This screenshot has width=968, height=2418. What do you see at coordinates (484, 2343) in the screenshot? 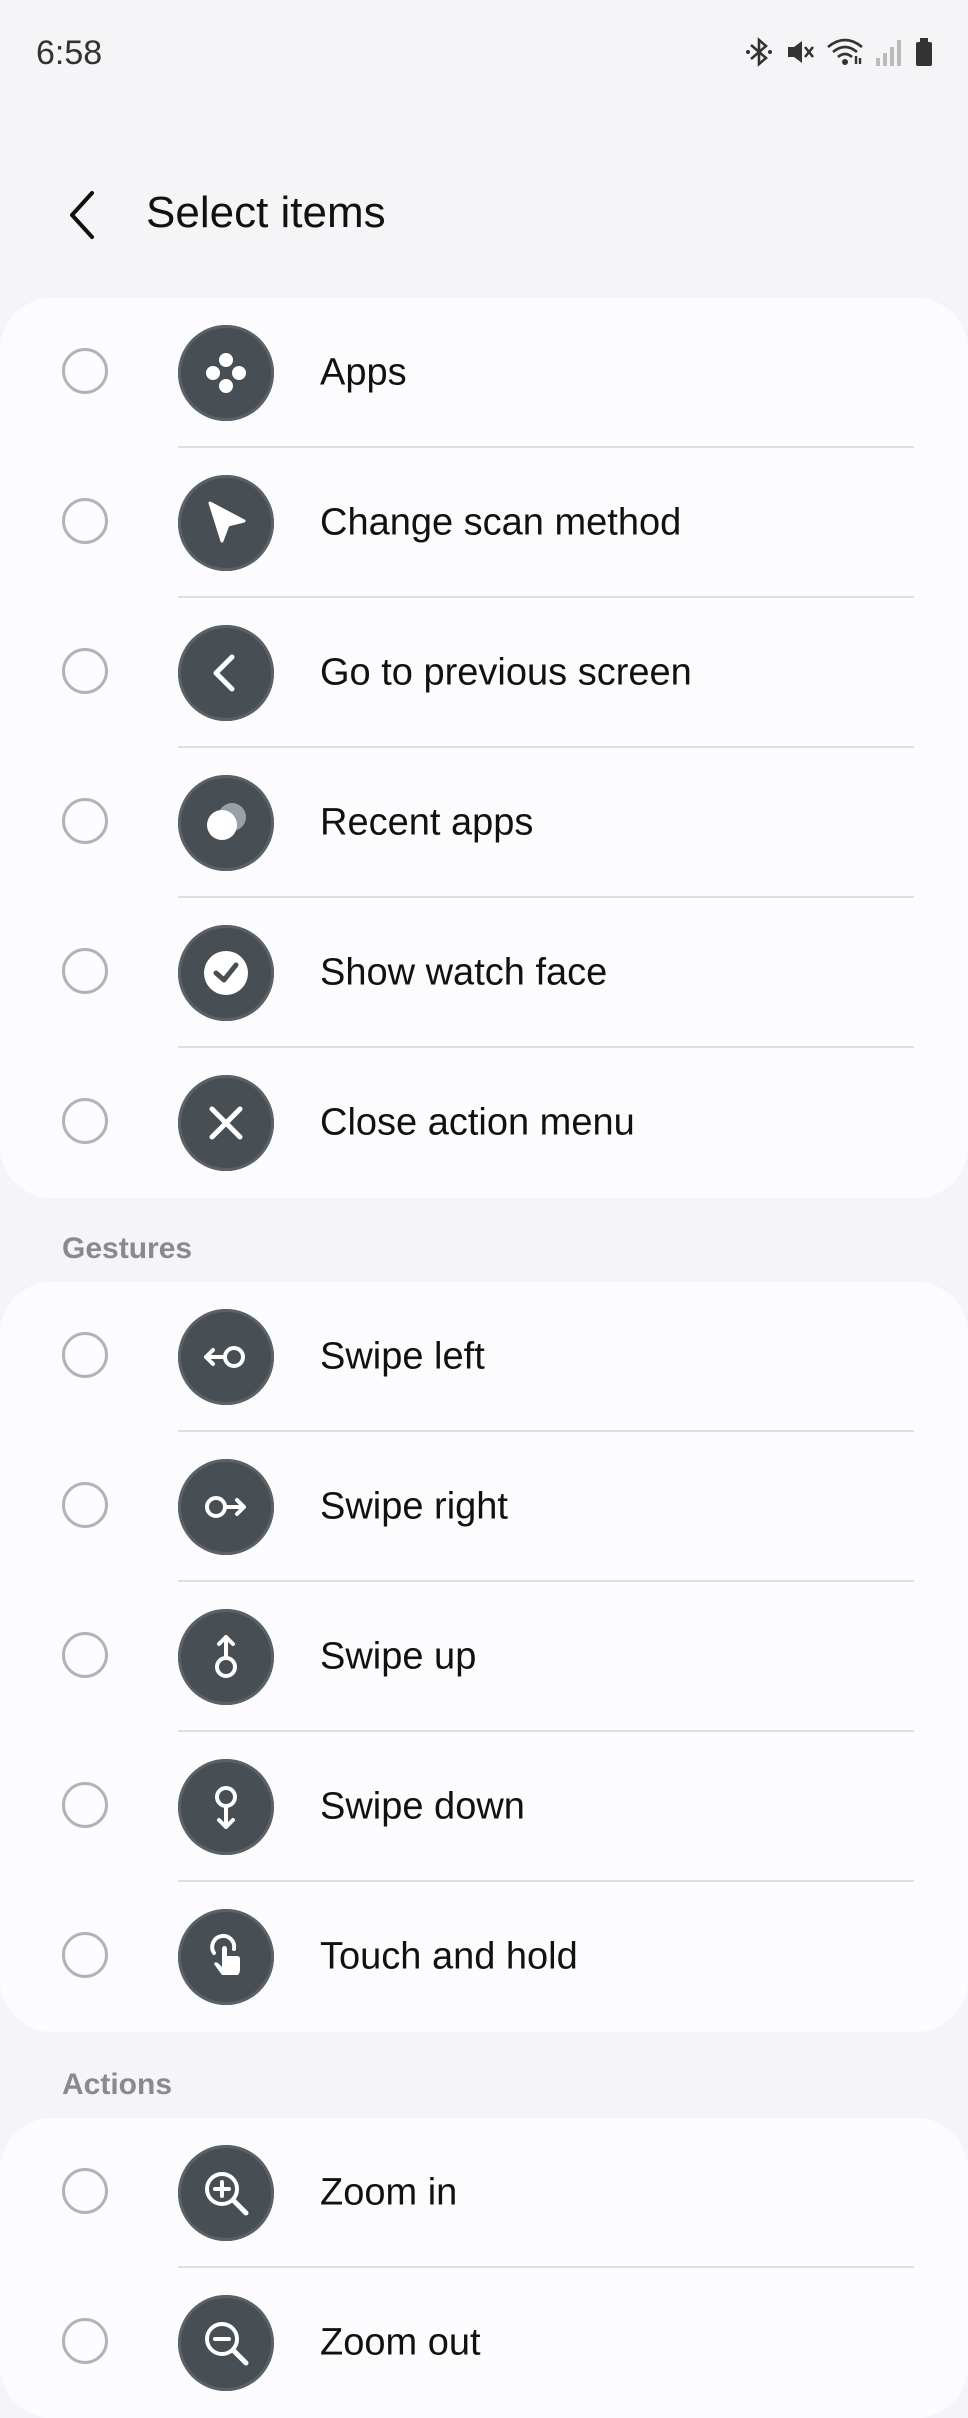
I see `list-item-zoom-out: Zoom out` at bounding box center [484, 2343].